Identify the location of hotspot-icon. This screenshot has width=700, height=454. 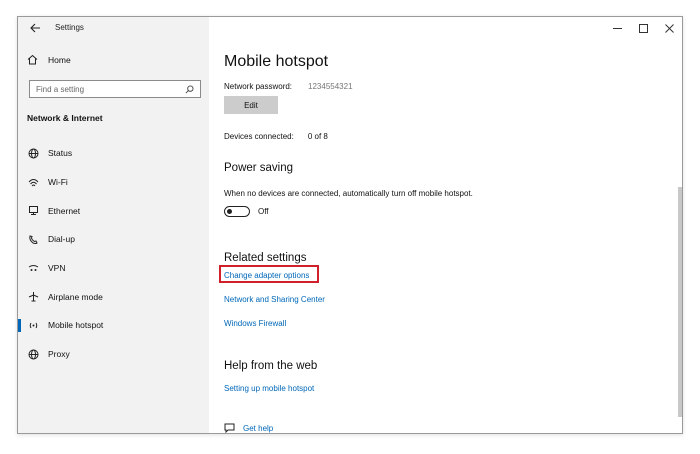
(33, 325).